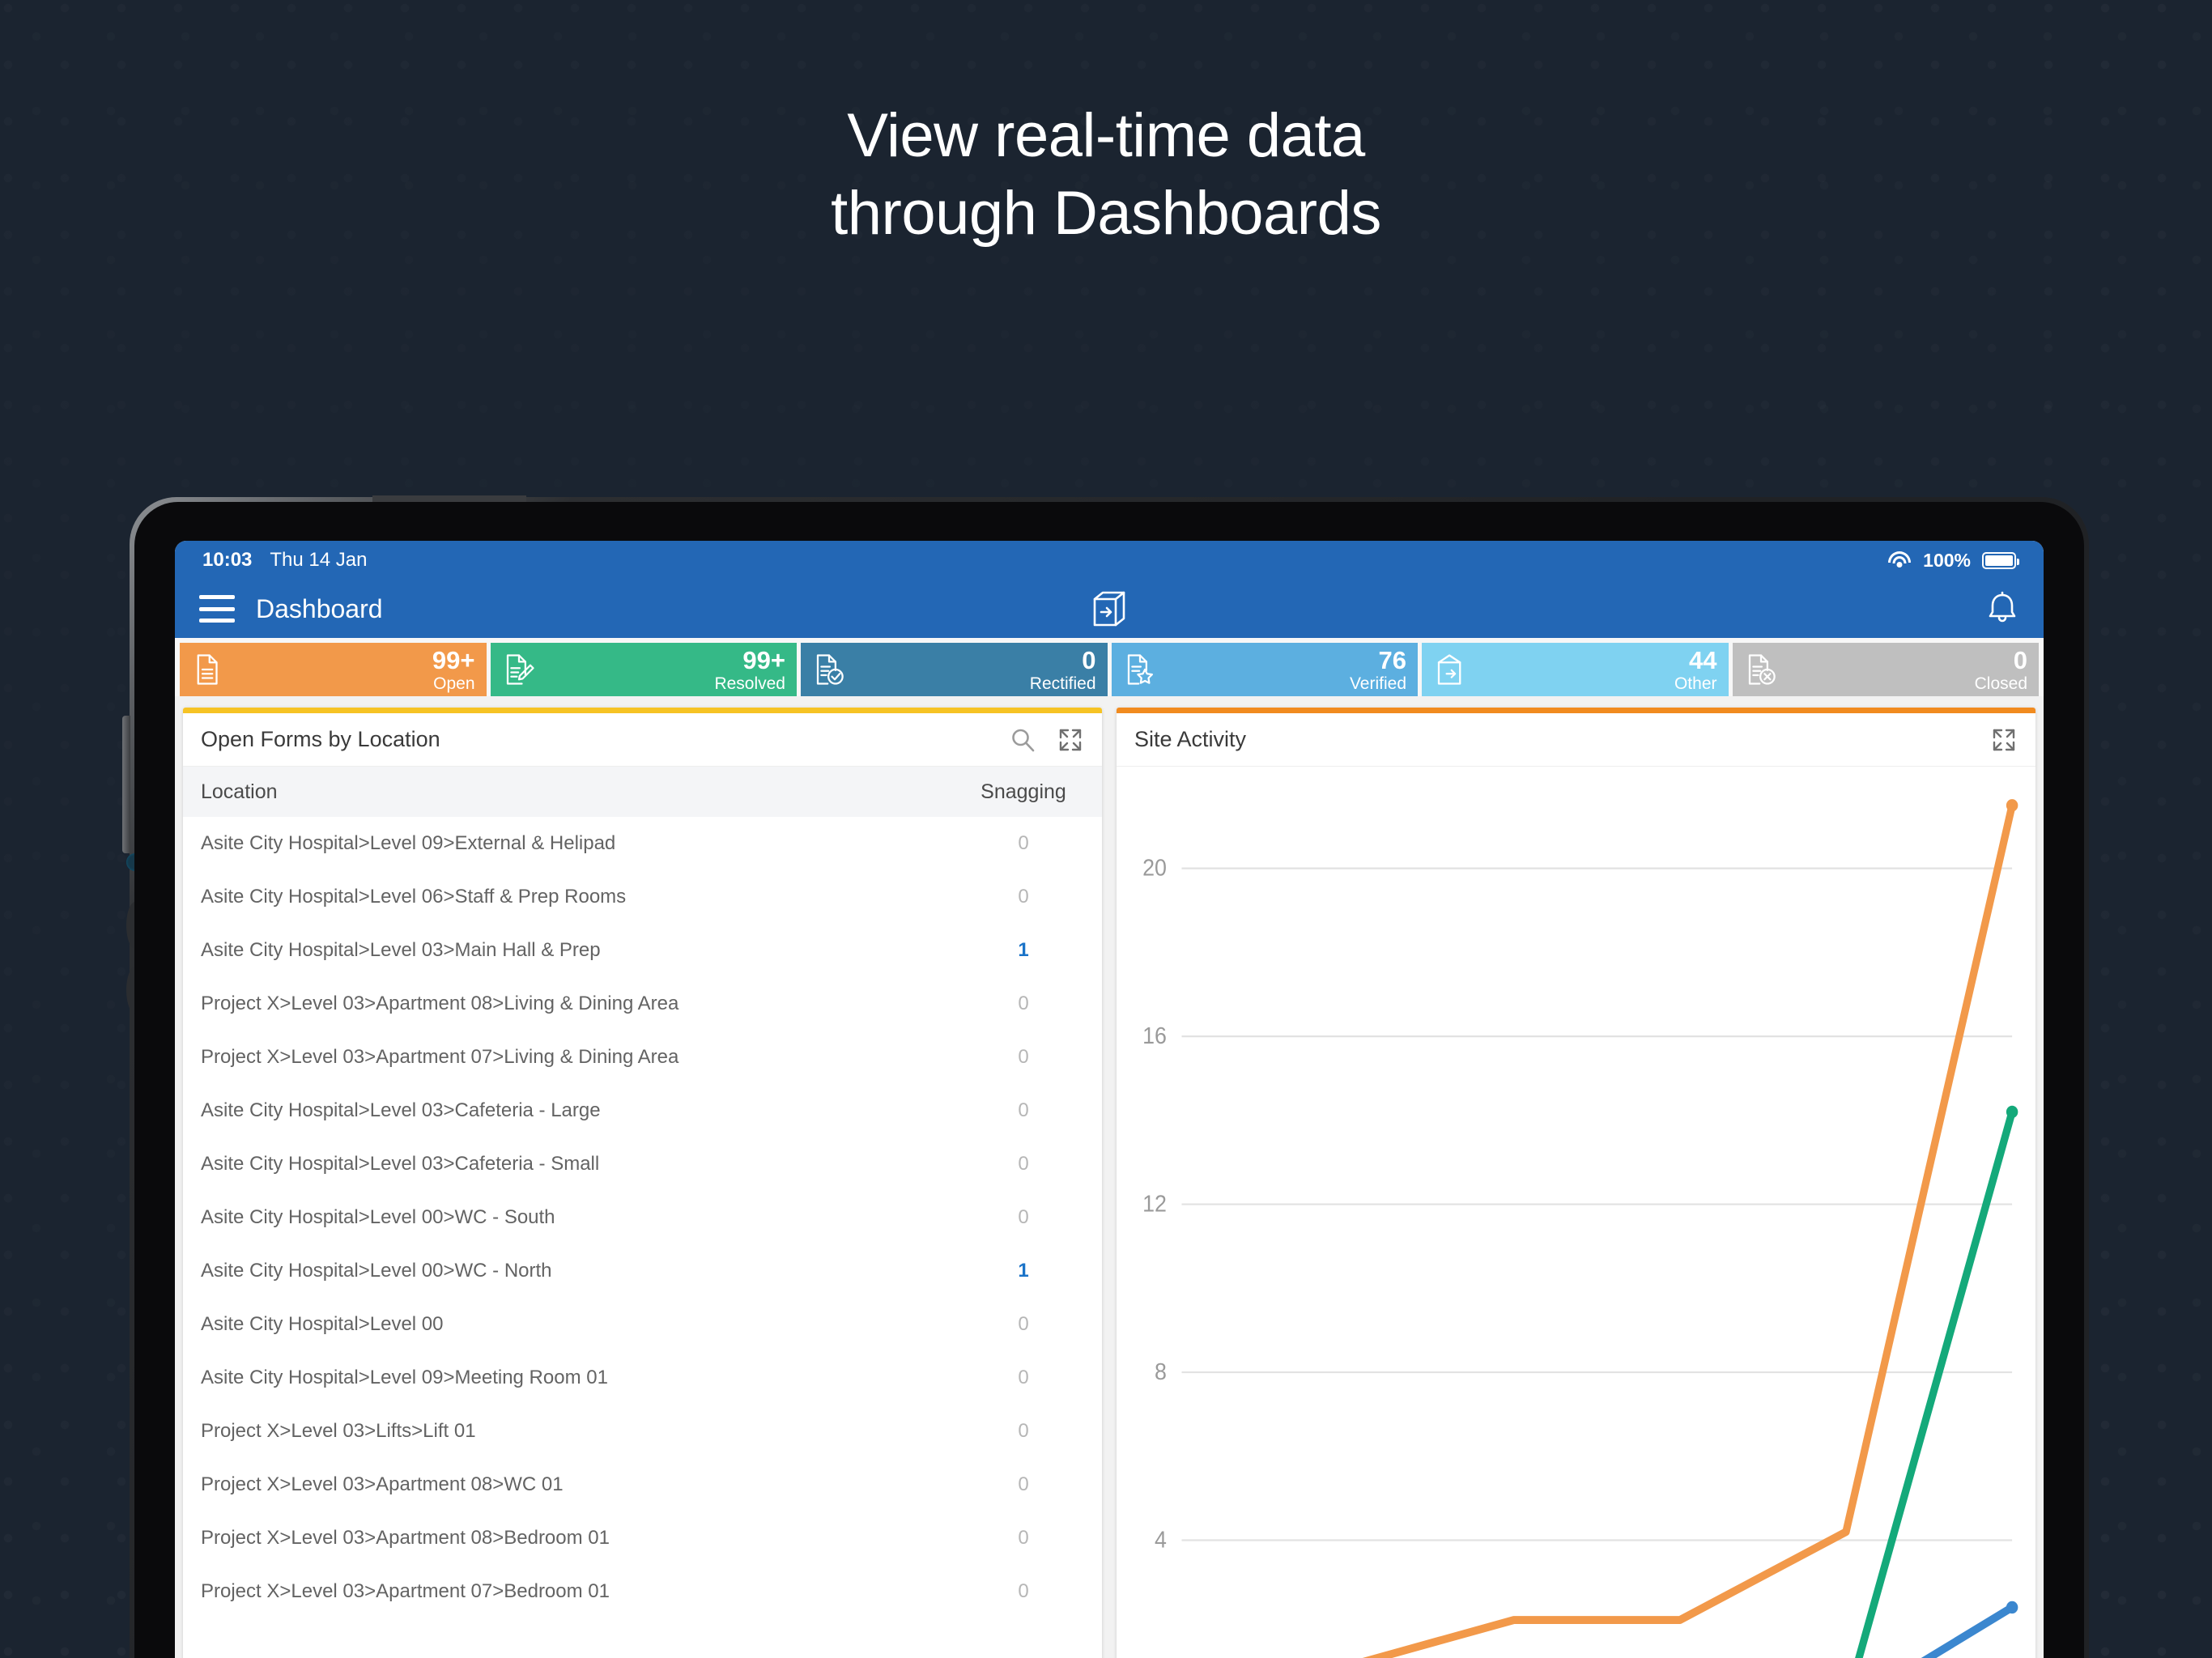 This screenshot has width=2212, height=1658. What do you see at coordinates (954, 669) in the screenshot?
I see `kpi-tile-rectified: 0 Rectified` at bounding box center [954, 669].